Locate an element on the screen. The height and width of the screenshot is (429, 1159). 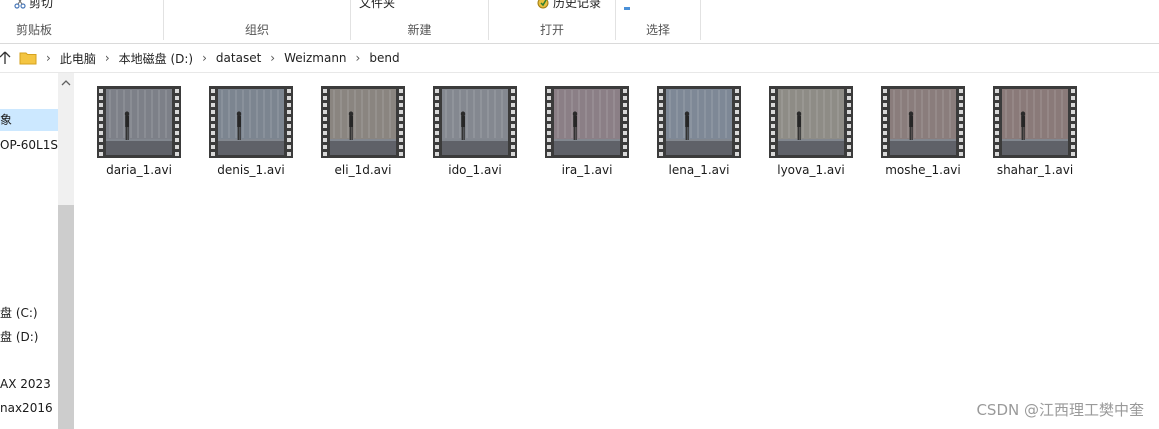
file-item: denis_1.avi is located at coordinates (248, 136).